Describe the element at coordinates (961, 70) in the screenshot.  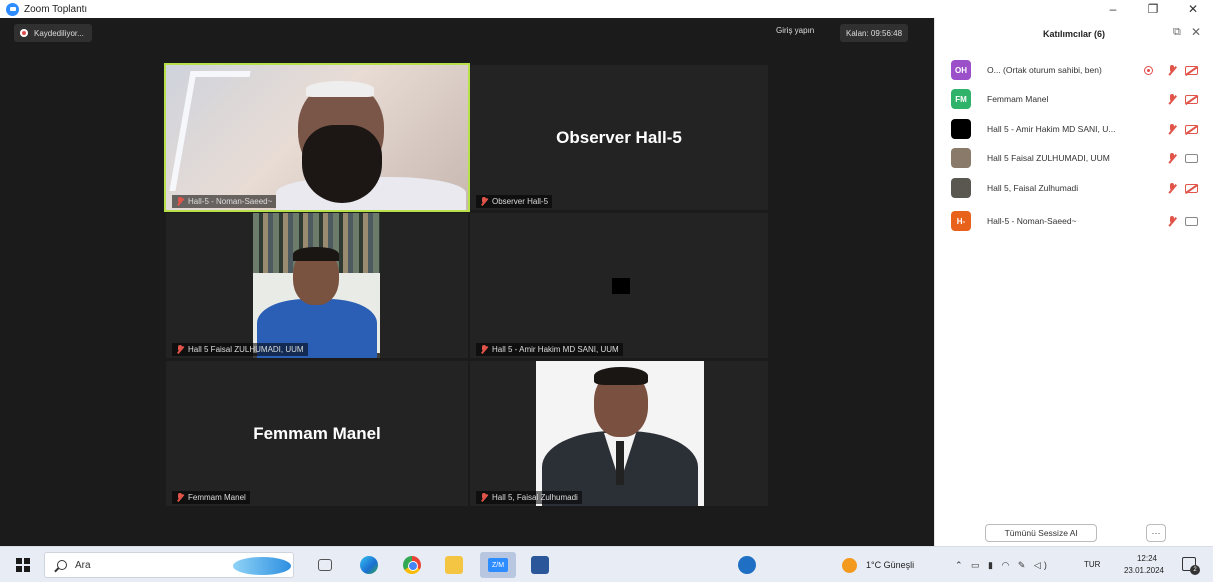
I see `participant-avatar: OH` at that location.